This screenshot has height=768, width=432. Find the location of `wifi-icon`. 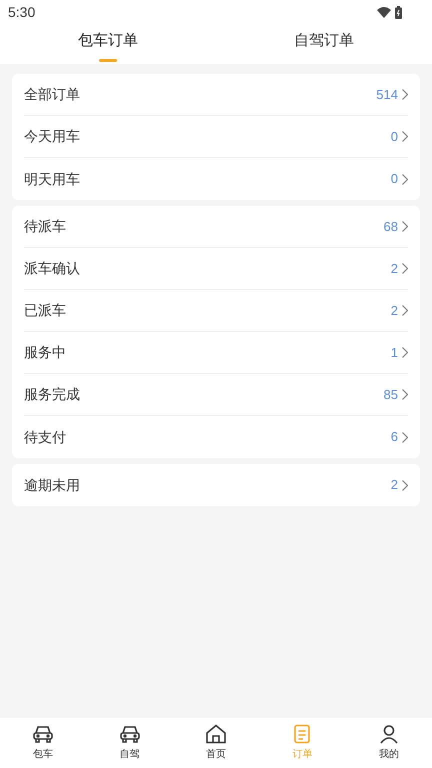

wifi-icon is located at coordinates (384, 12).